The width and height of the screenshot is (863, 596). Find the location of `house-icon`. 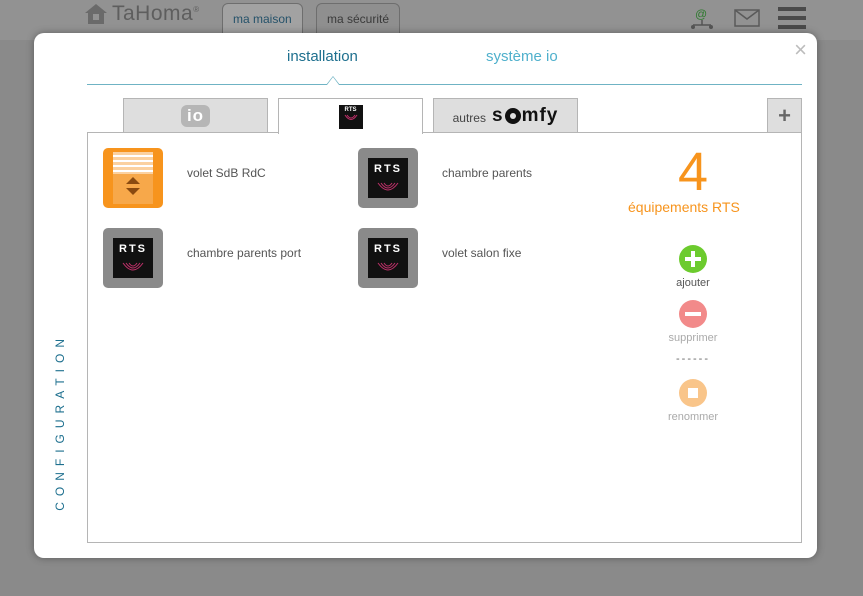

house-icon is located at coordinates (96, 14).